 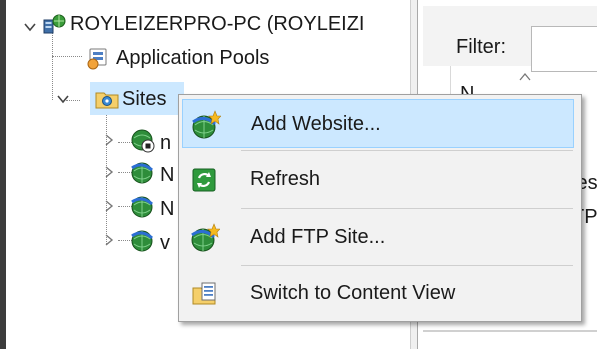 I want to click on filter-label: Filter:, so click(x=481, y=47).